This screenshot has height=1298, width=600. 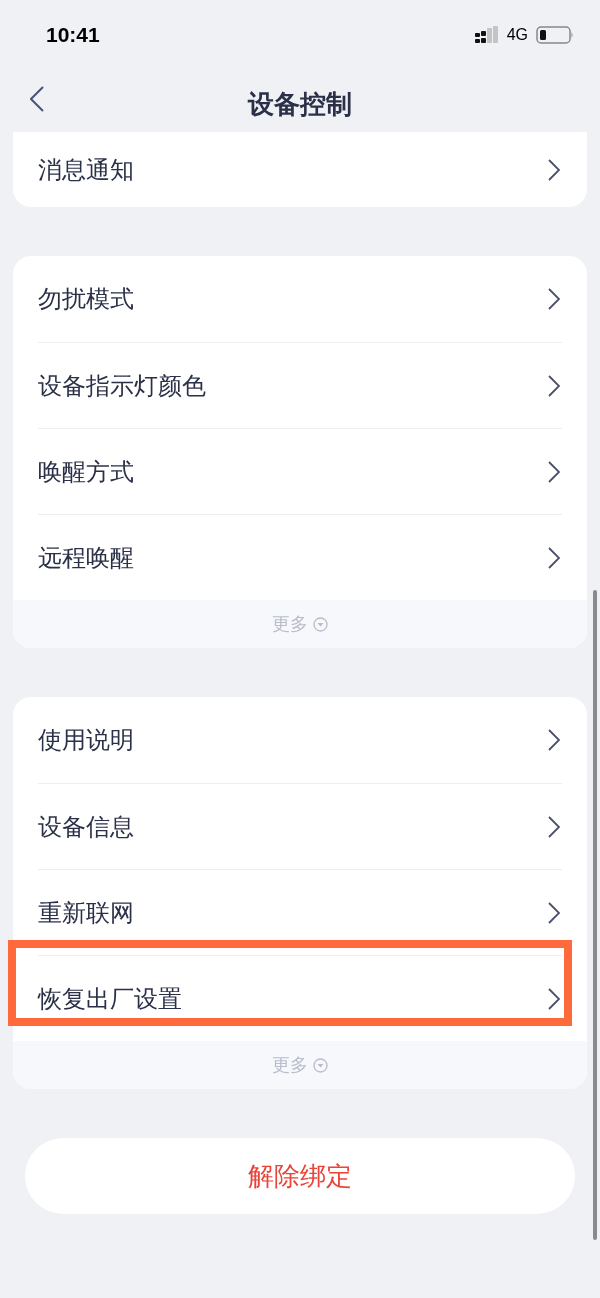 What do you see at coordinates (300, 1176) in the screenshot?
I see `unbind-button: 解除绑定` at bounding box center [300, 1176].